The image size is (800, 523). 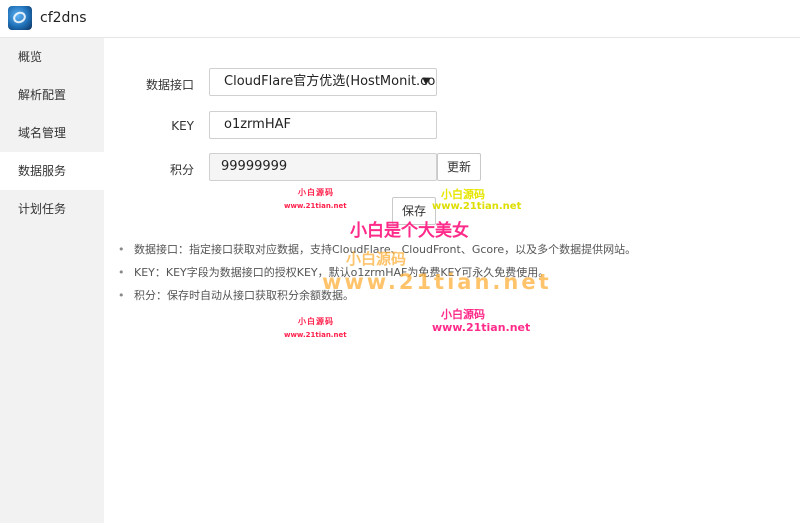 What do you see at coordinates (257, 124) in the screenshot?
I see `key-input-value: o1zrmHAF` at bounding box center [257, 124].